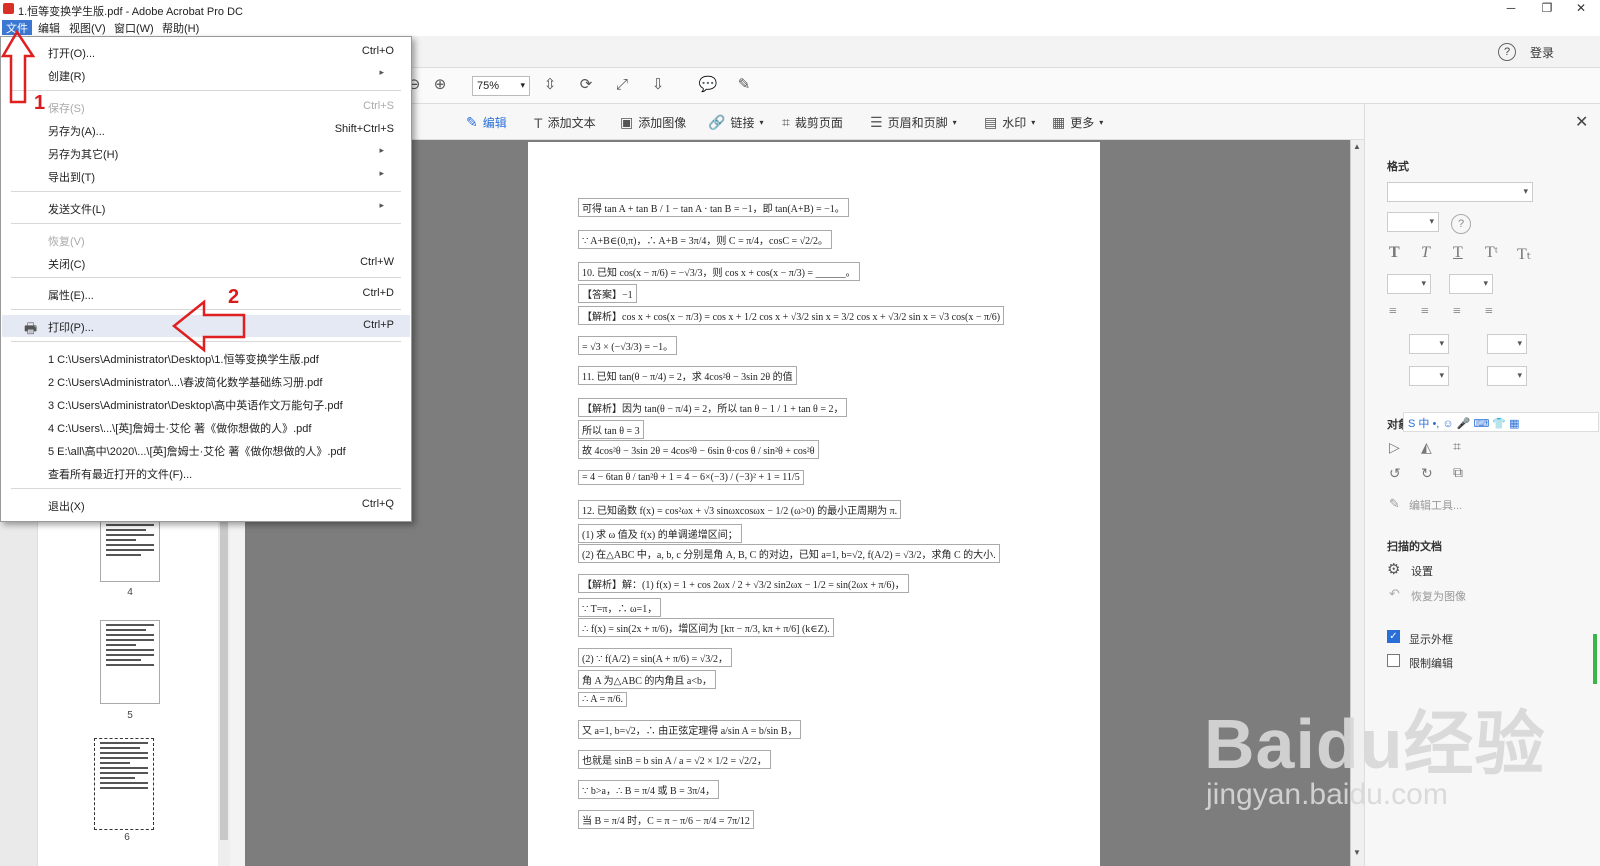 This screenshot has width=1600, height=866. I want to click on show-bbox-checkbox: ✓, so click(1393, 636).